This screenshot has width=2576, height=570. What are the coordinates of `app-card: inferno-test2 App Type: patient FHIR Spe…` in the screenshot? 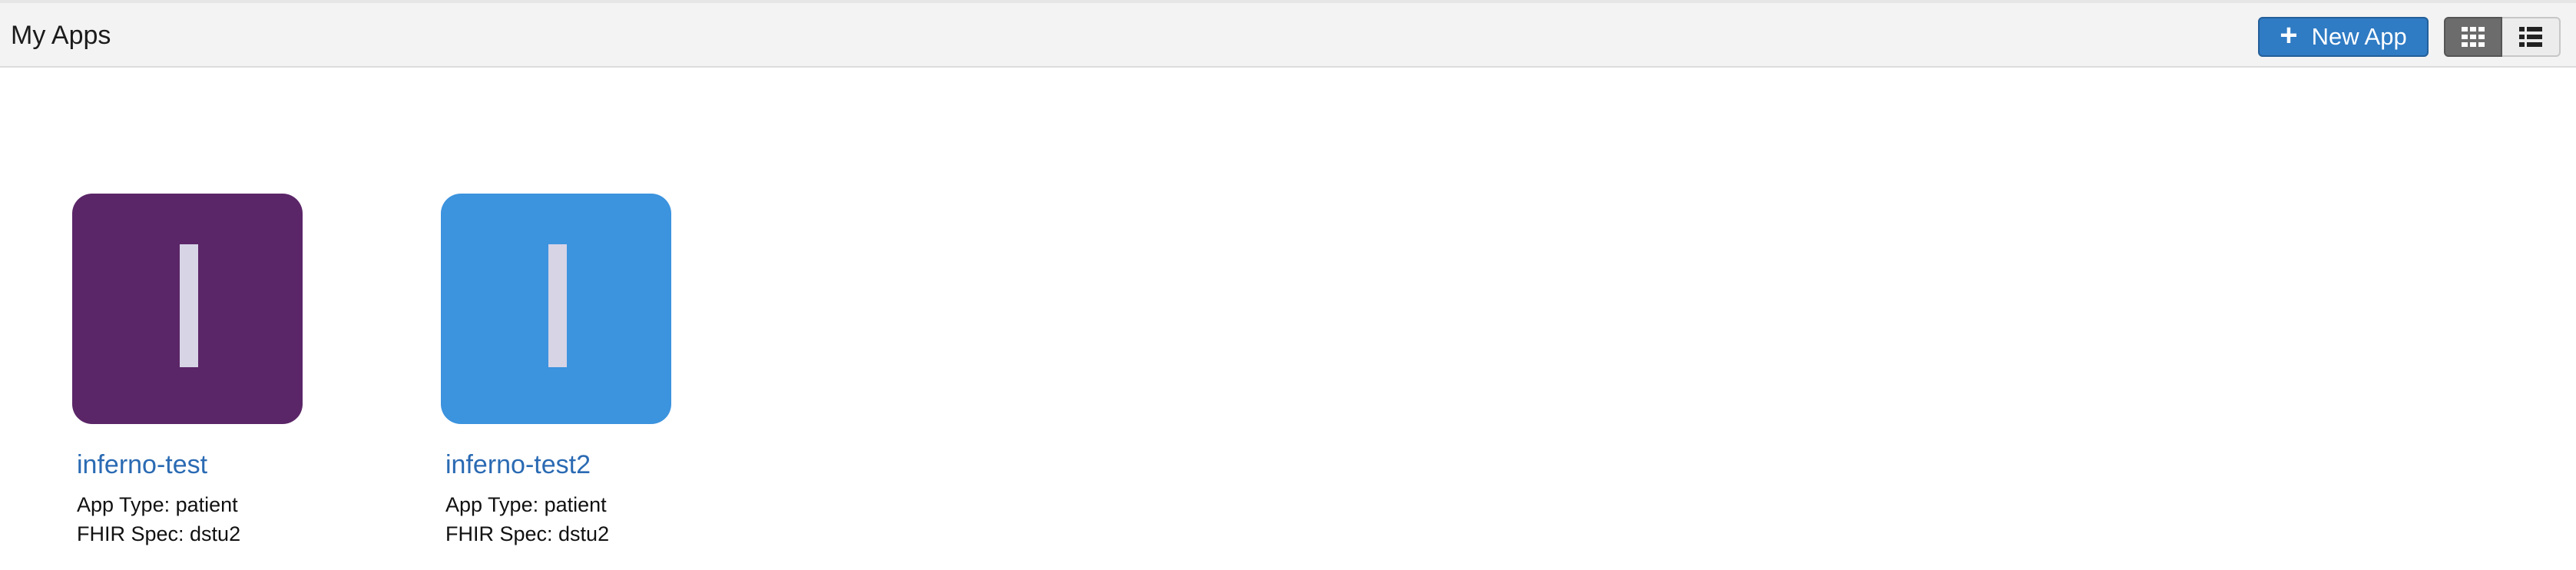 It's located at (602, 369).